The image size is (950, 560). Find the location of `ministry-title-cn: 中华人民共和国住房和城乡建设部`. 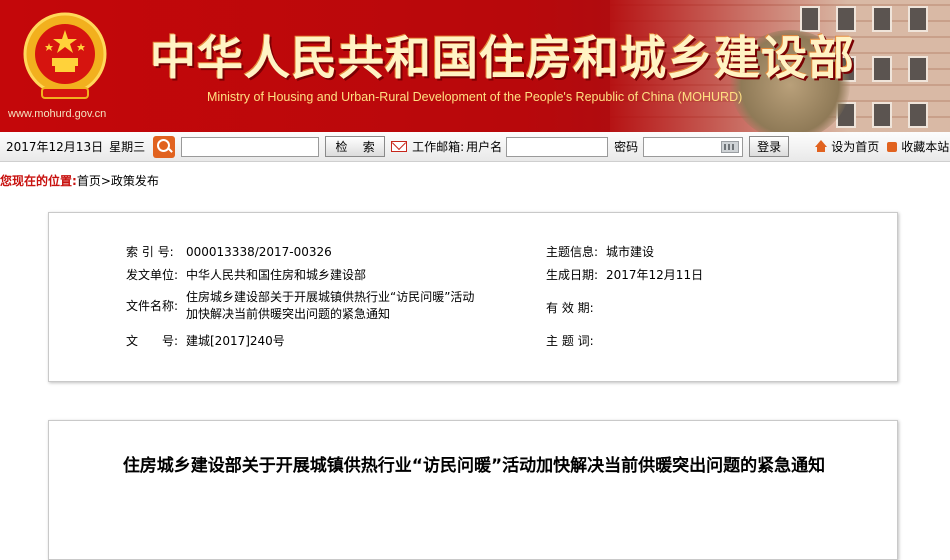

ministry-title-cn: 中华人民共和国住房和城乡建设部 is located at coordinates (502, 58).